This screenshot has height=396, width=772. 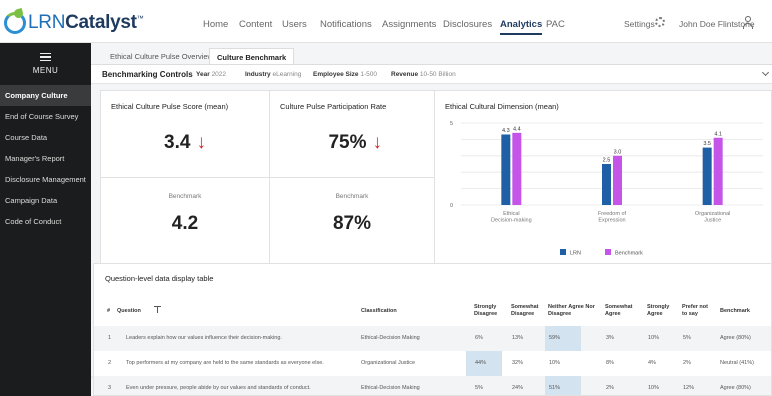 What do you see at coordinates (129, 311) in the screenshot?
I see `header-question: Question` at bounding box center [129, 311].